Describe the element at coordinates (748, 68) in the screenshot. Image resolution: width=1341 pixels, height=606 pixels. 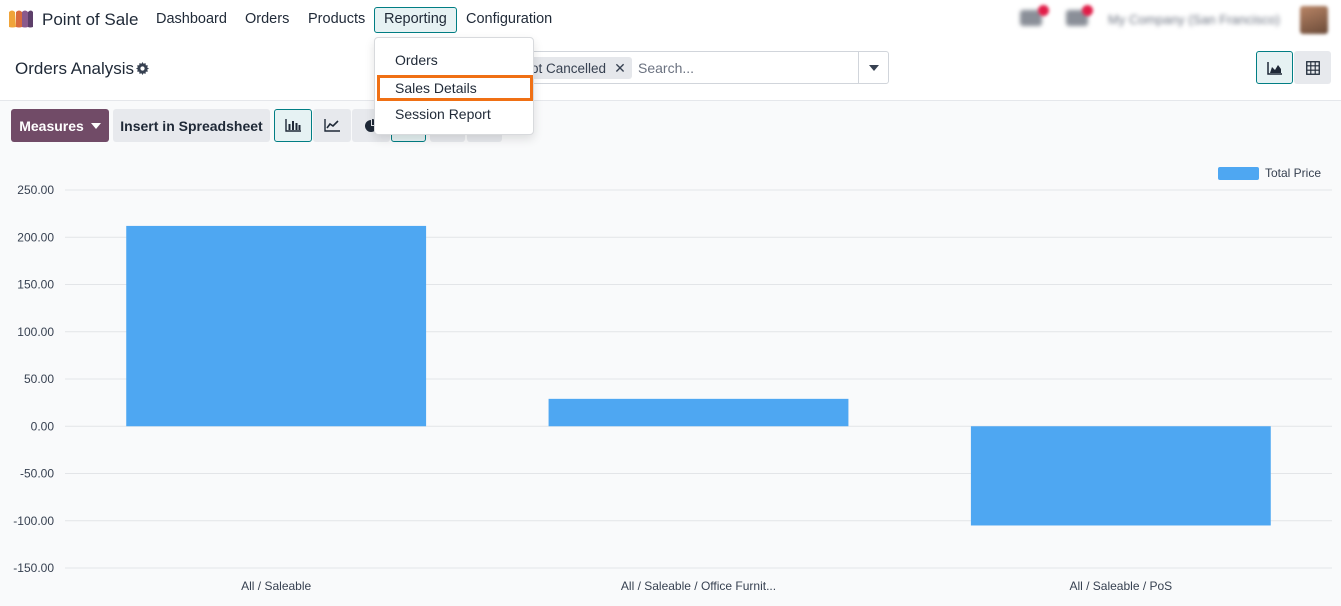
I see `search-input` at that location.